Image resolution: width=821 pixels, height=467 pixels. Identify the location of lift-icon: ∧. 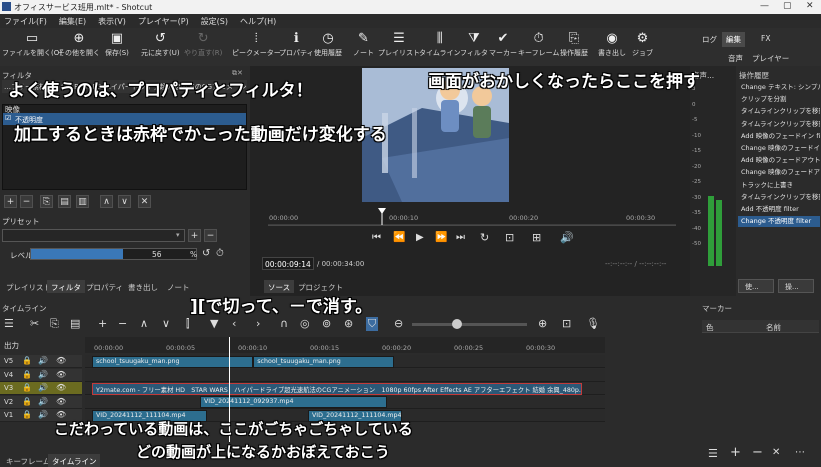
(144, 323).